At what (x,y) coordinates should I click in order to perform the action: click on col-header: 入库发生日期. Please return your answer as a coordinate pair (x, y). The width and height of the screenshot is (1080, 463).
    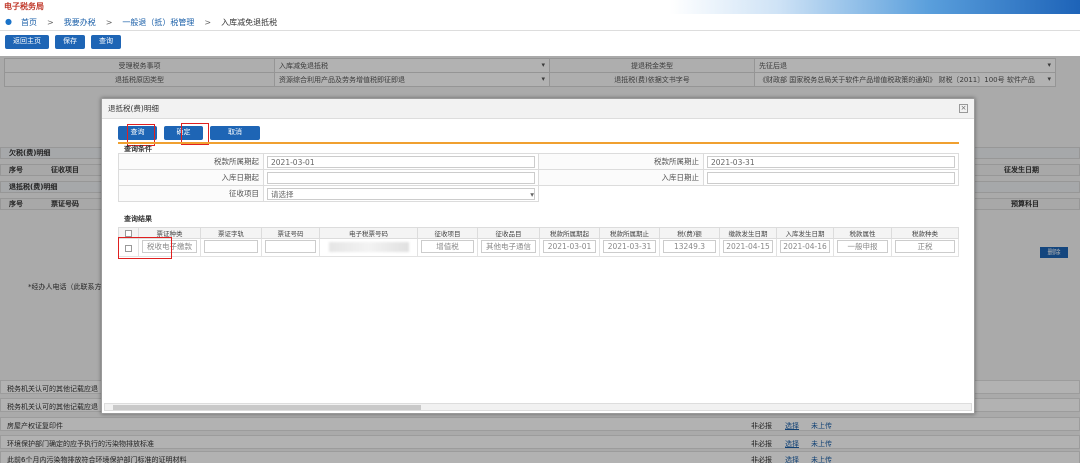
    Looking at the image, I should click on (805, 233).